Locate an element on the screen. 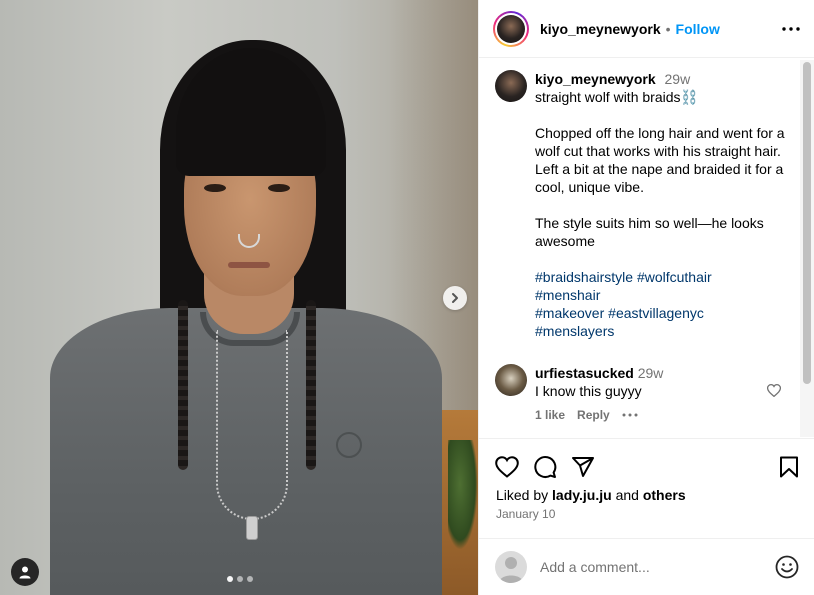 The width and height of the screenshot is (814, 595). carousel-dots is located at coordinates (240, 579).